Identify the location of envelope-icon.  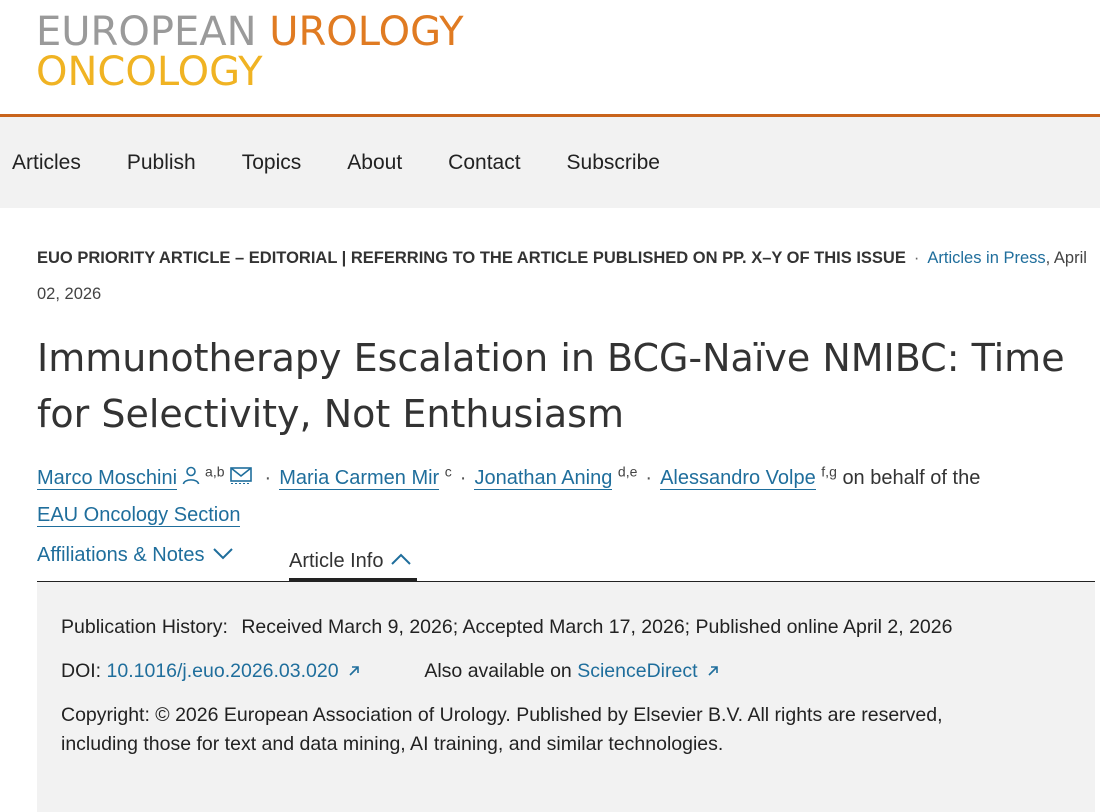
(241, 479).